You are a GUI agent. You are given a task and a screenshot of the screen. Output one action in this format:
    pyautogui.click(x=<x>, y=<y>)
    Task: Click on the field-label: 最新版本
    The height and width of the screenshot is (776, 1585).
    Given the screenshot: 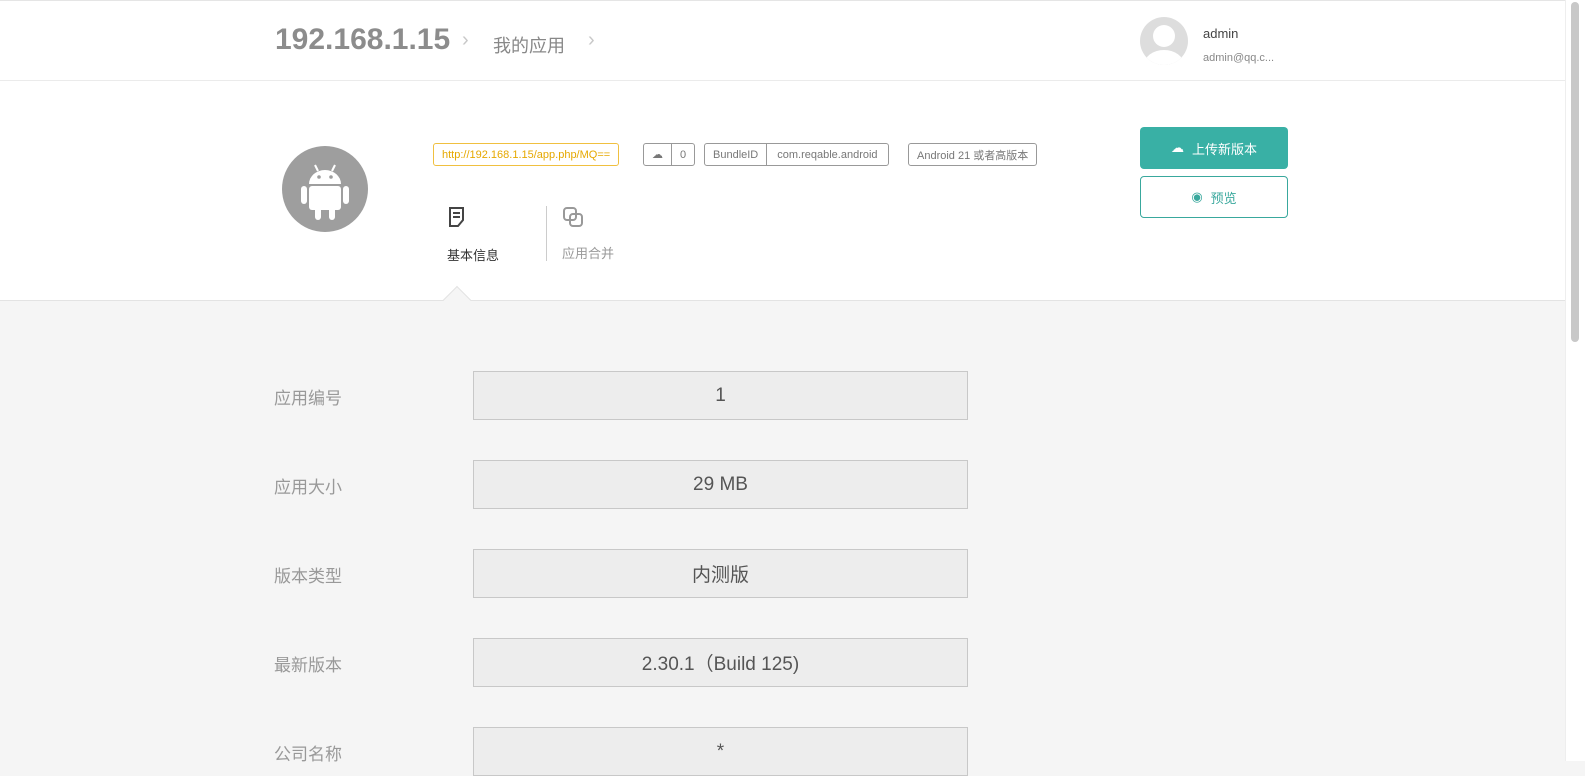 What is the action you would take?
    pyautogui.click(x=308, y=665)
    